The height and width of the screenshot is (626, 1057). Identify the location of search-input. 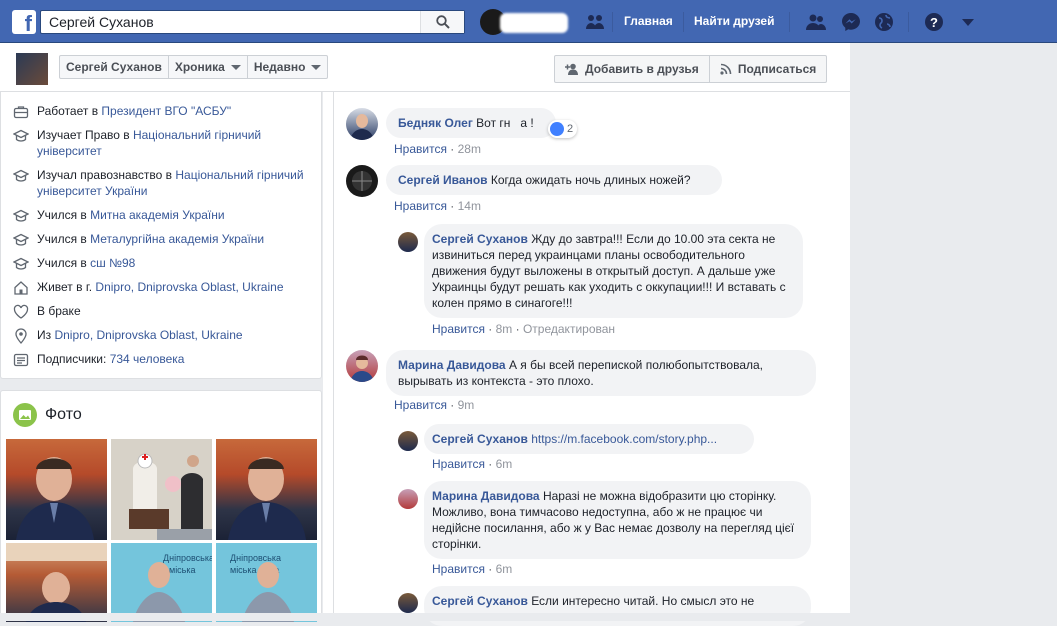
(231, 22).